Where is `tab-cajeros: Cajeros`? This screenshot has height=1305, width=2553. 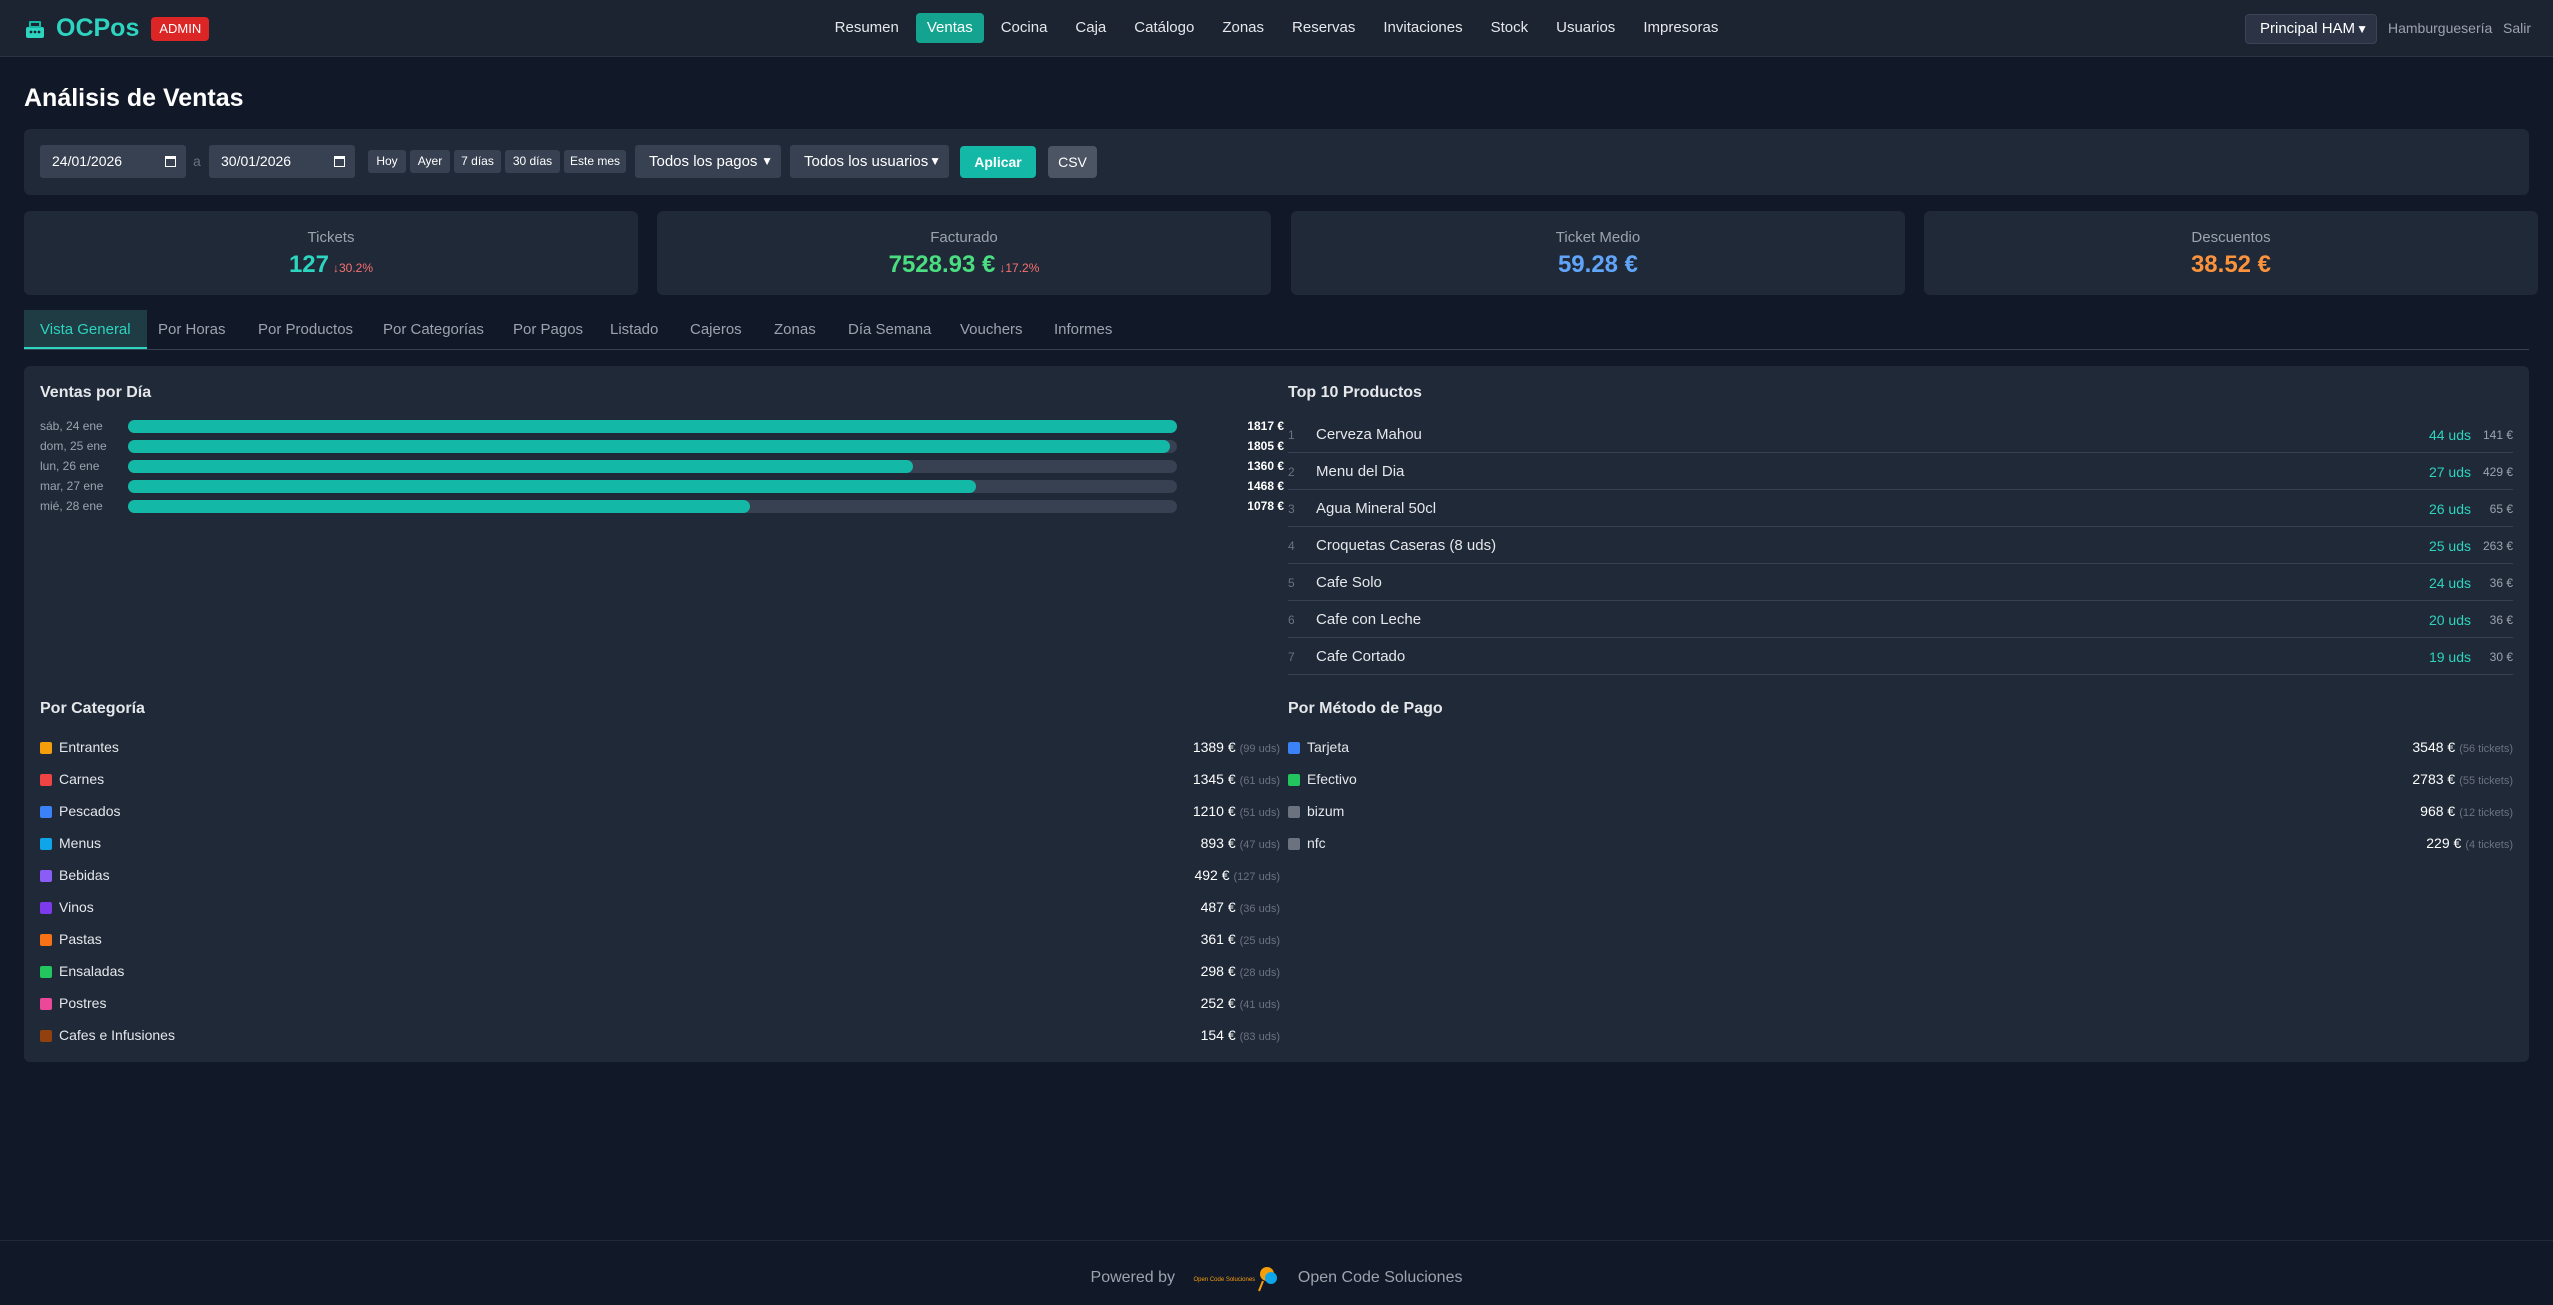
tab-cajeros: Cajeros is located at coordinates (716, 329).